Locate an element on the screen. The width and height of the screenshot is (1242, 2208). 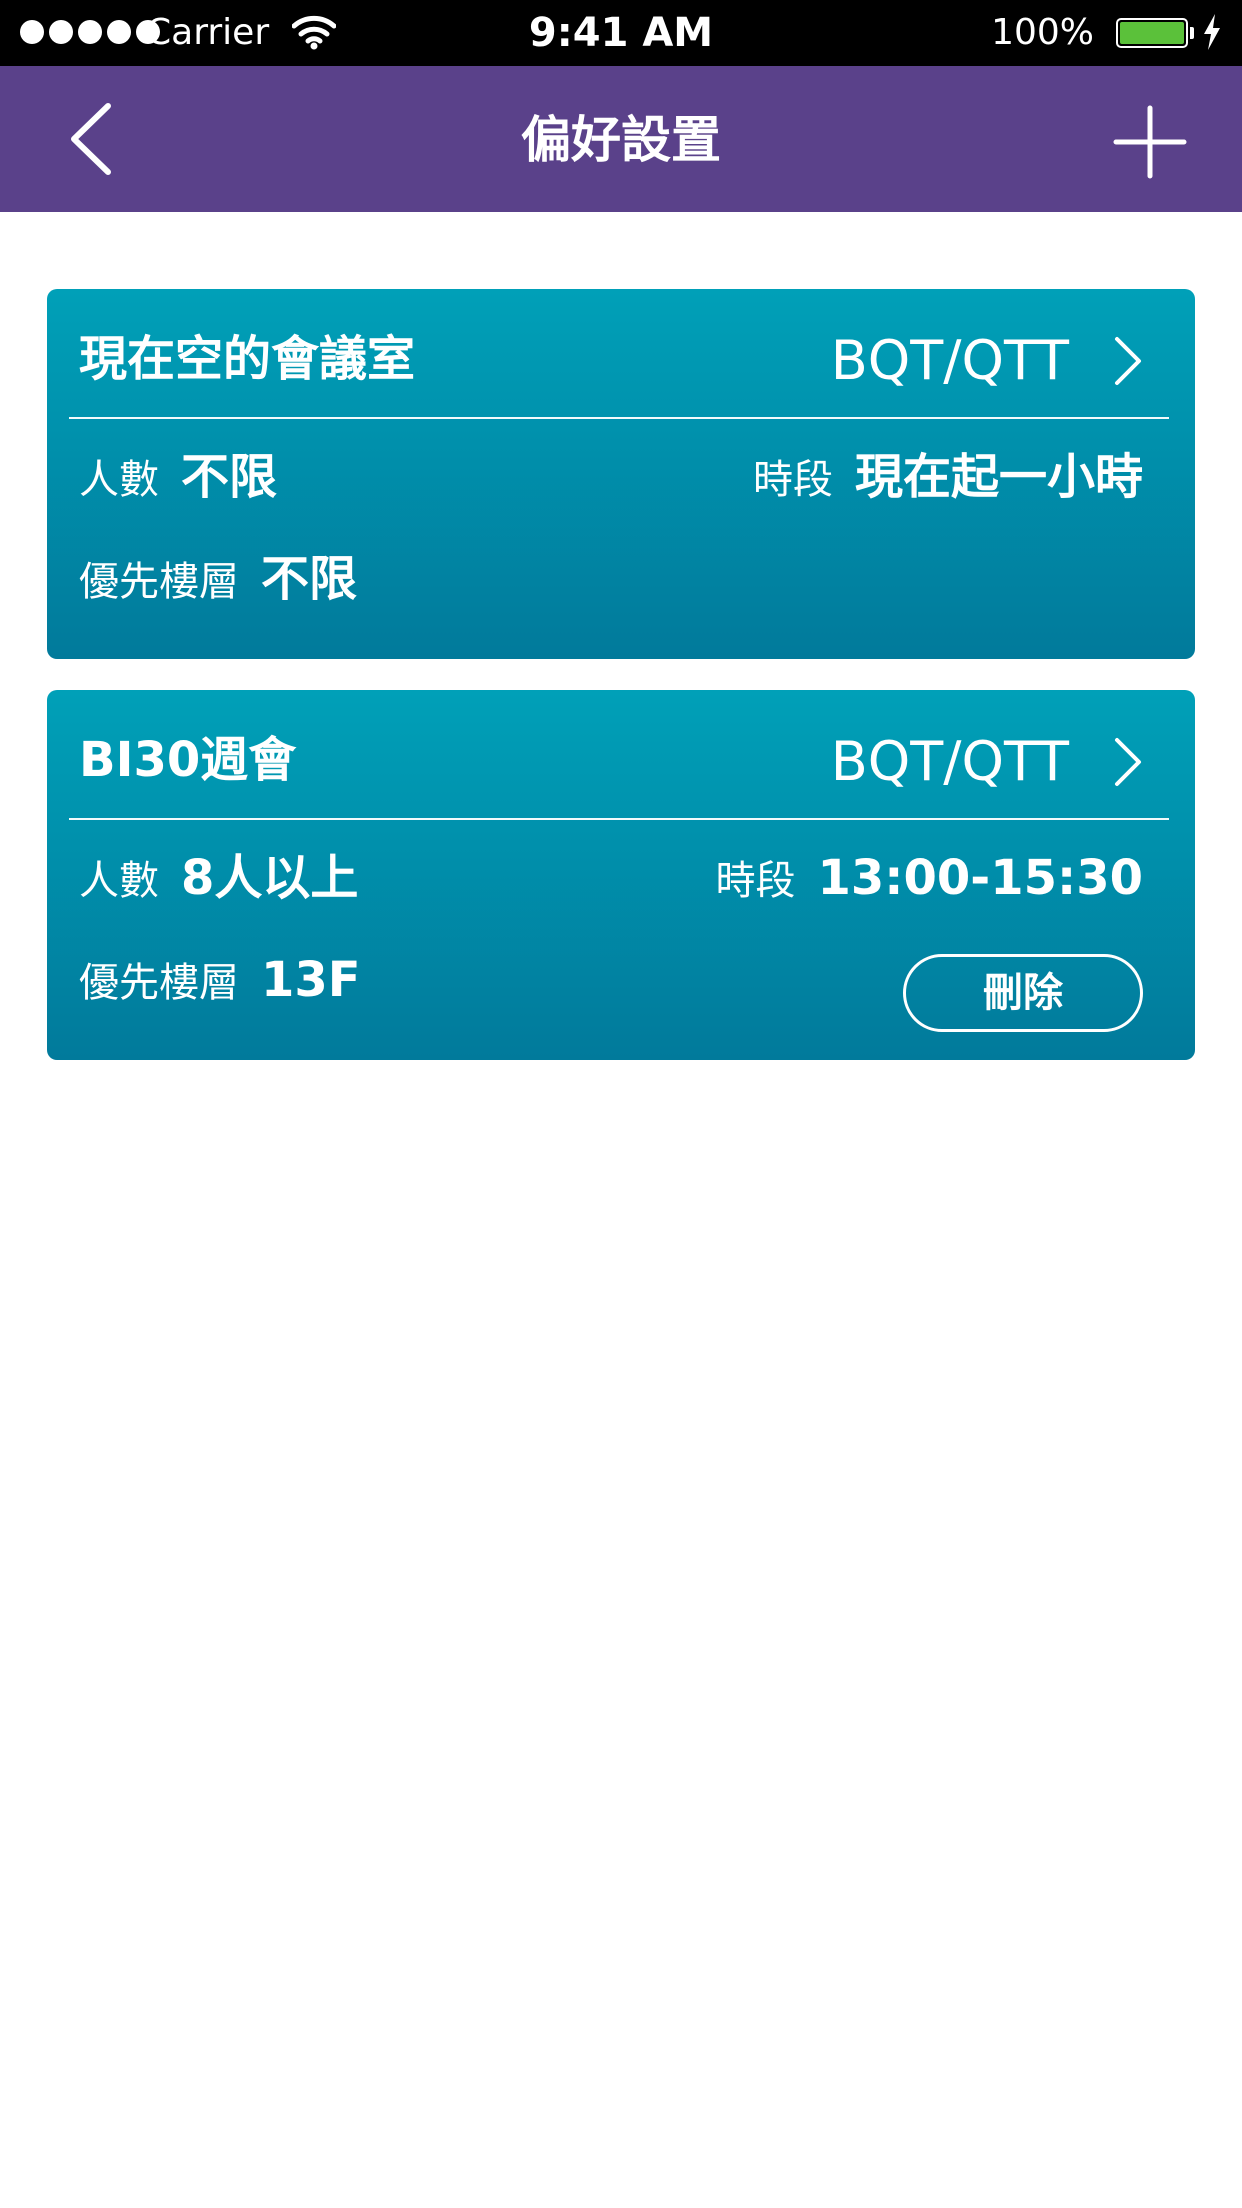
battery-level is located at coordinates (1152, 33).